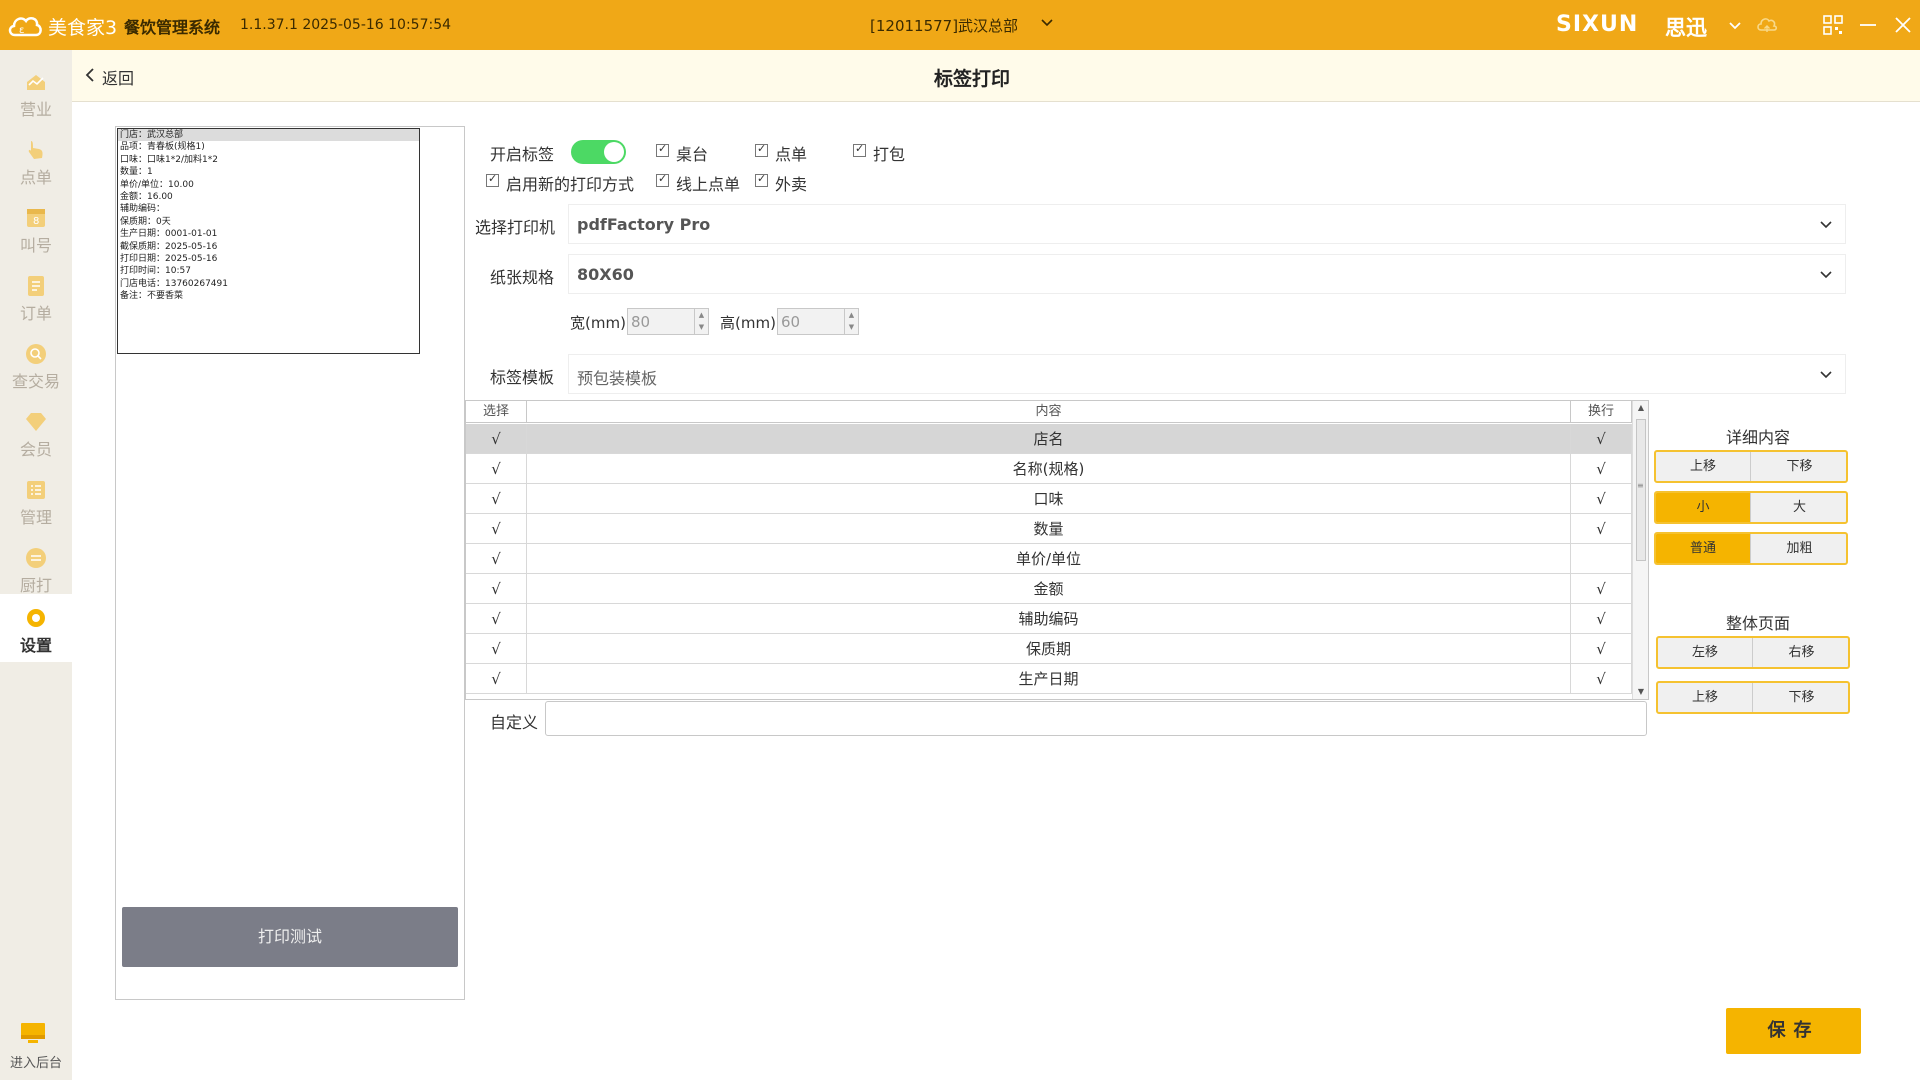 The height and width of the screenshot is (1080, 1920). Describe the element at coordinates (761, 149) in the screenshot. I see `checkbox-order` at that location.